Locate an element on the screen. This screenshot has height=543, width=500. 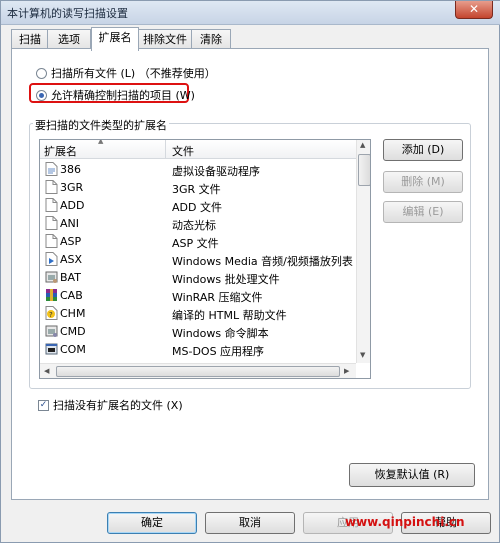
horizontal-scrollbar: ◀ ▶ is located at coordinates (198, 370).